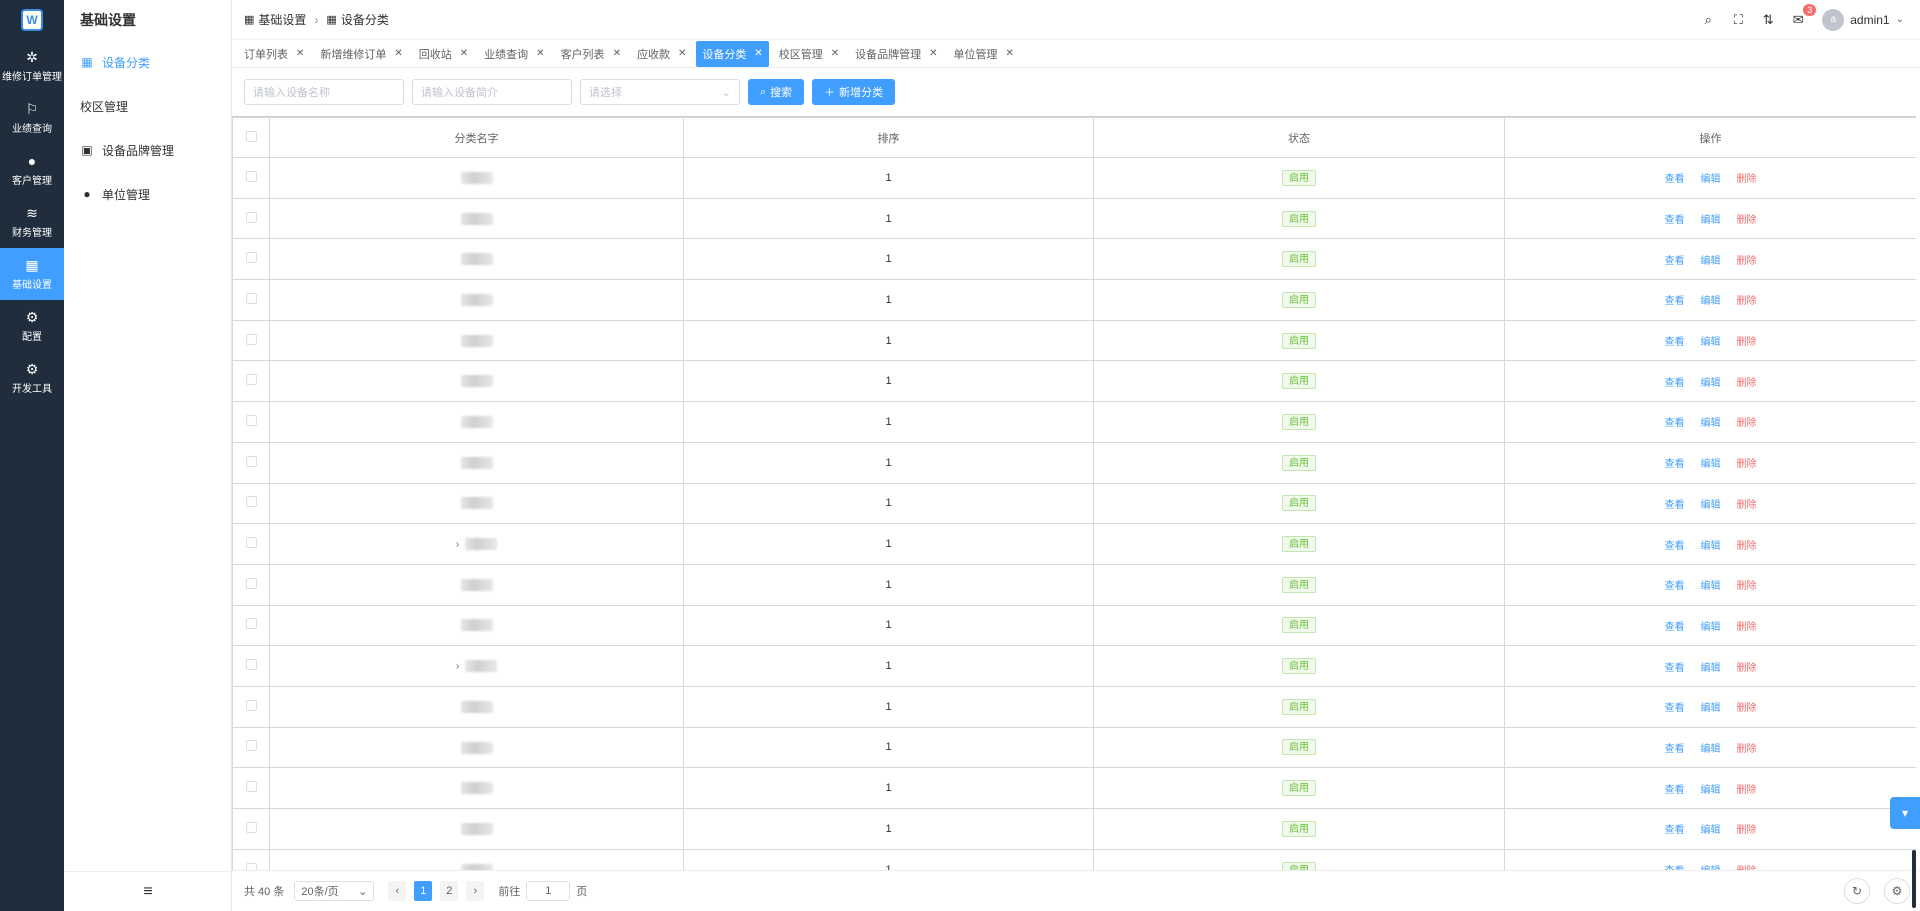 Image resolution: width=1920 pixels, height=911 pixels. Describe the element at coordinates (548, 891) in the screenshot. I see `goto-page-input: 1` at that location.